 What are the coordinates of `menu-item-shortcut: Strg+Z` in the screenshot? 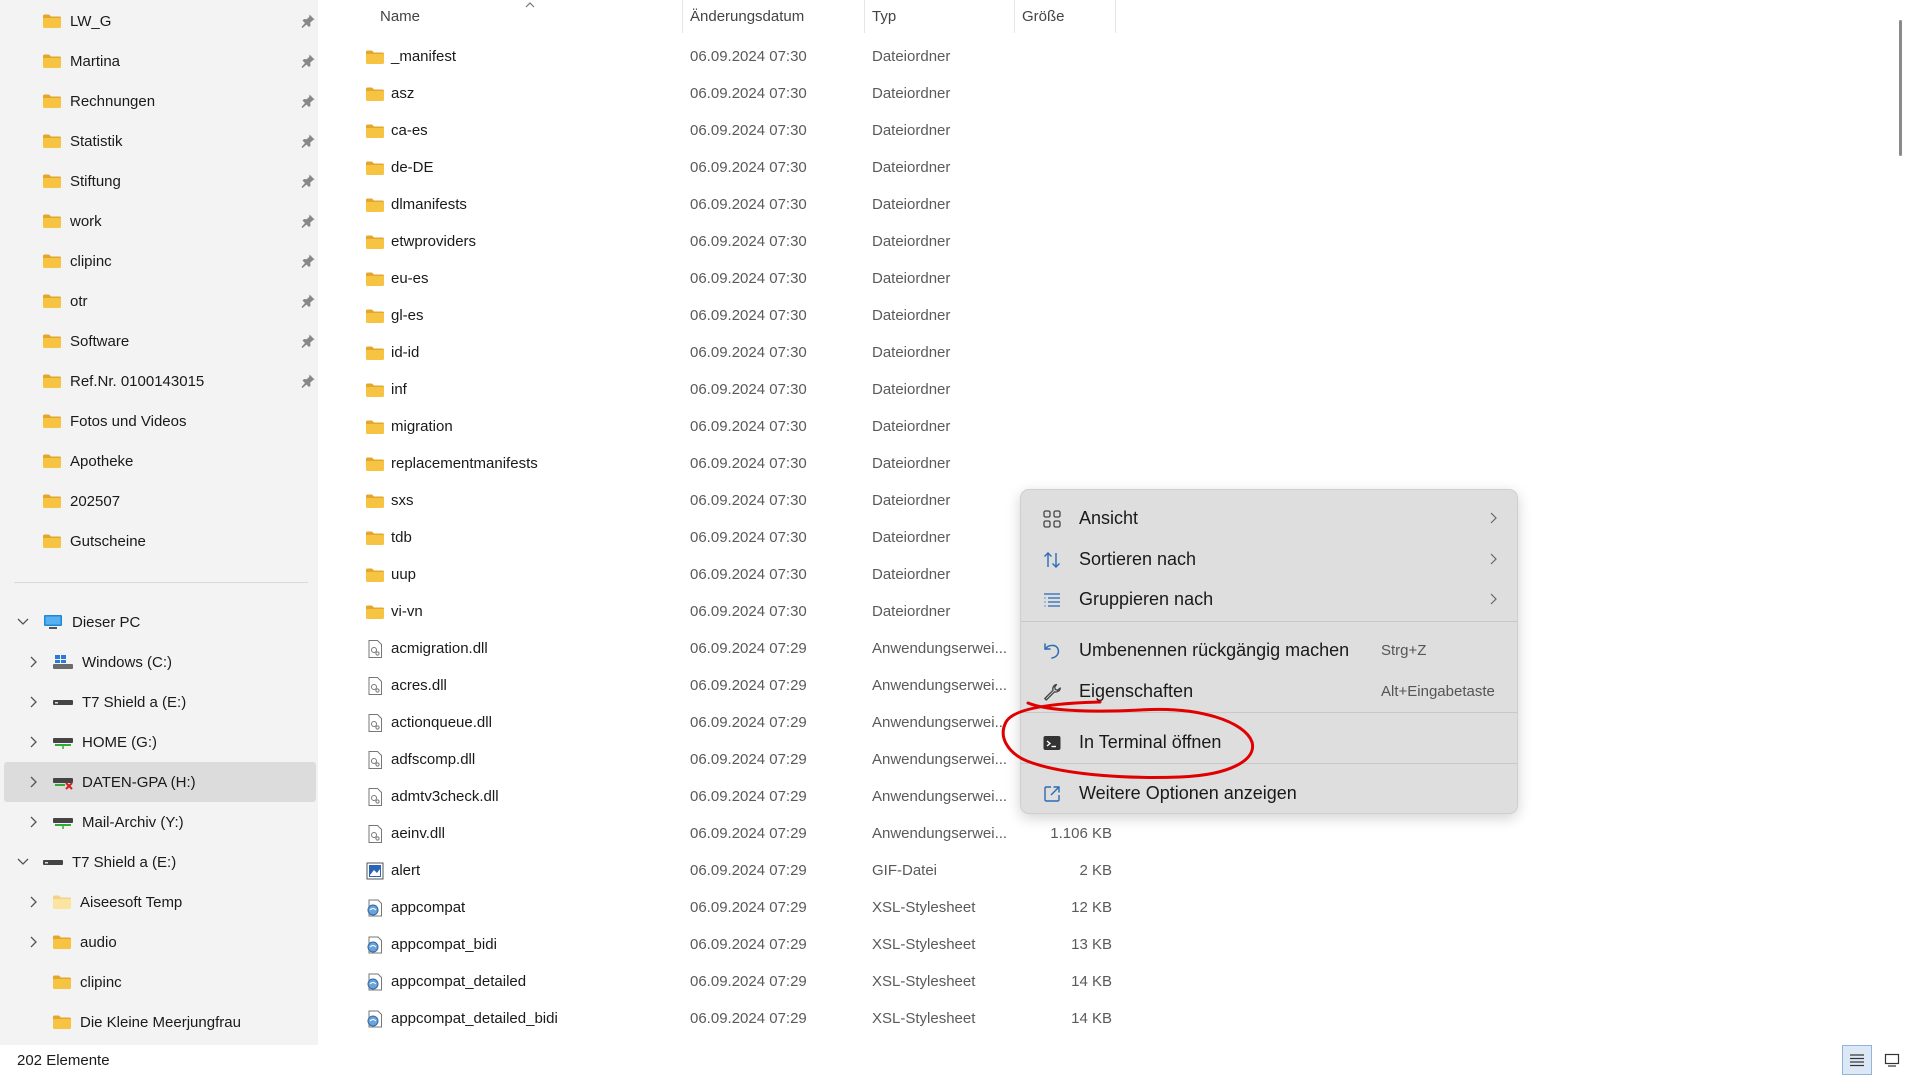 It's located at (1404, 650).